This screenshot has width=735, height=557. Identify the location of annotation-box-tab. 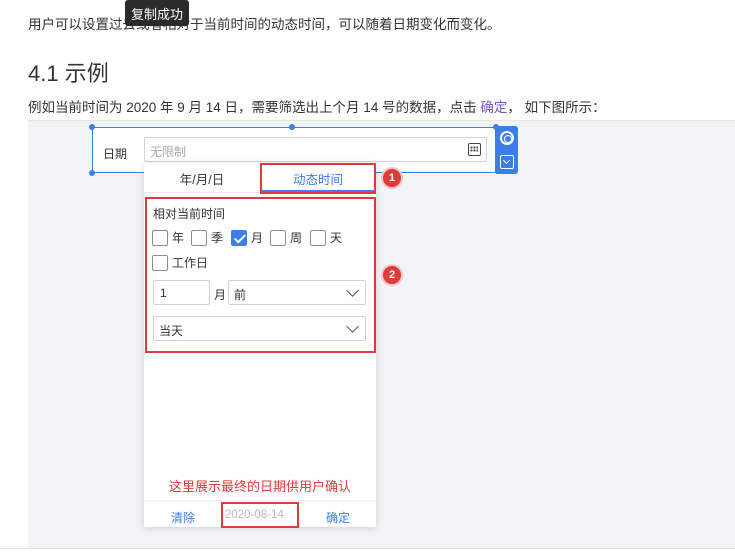
(318, 178).